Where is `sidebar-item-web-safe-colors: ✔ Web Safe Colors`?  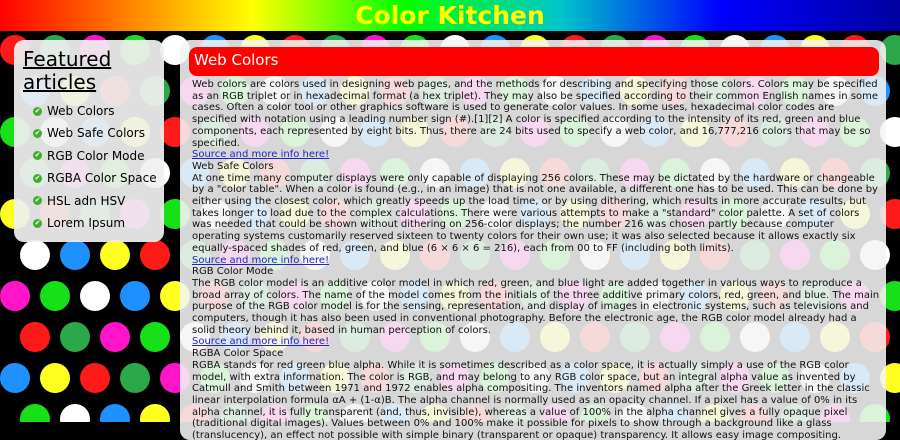
sidebar-item-web-safe-colors: ✔ Web Safe Colors is located at coordinates (98, 133).